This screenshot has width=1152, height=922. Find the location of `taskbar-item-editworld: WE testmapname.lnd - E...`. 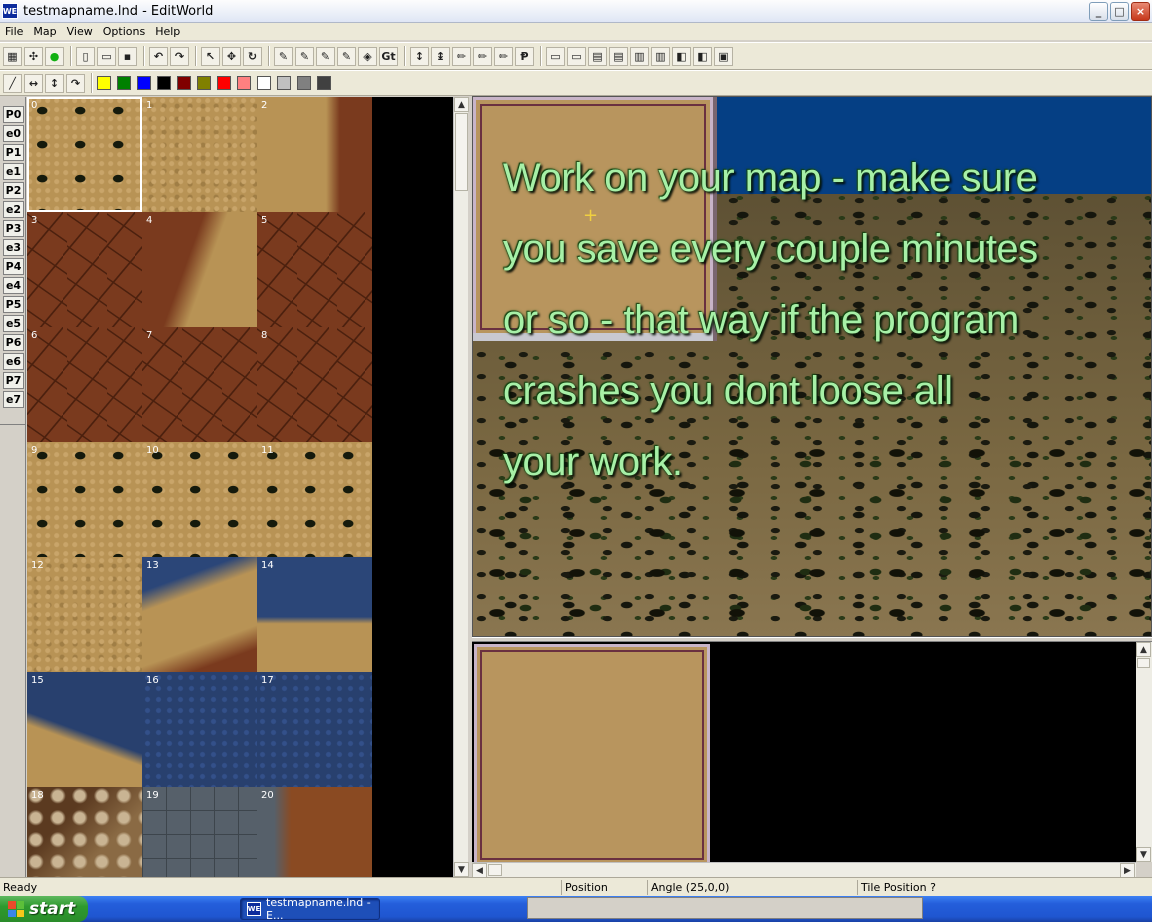

taskbar-item-editworld: WE testmapname.lnd - E... is located at coordinates (310, 909).